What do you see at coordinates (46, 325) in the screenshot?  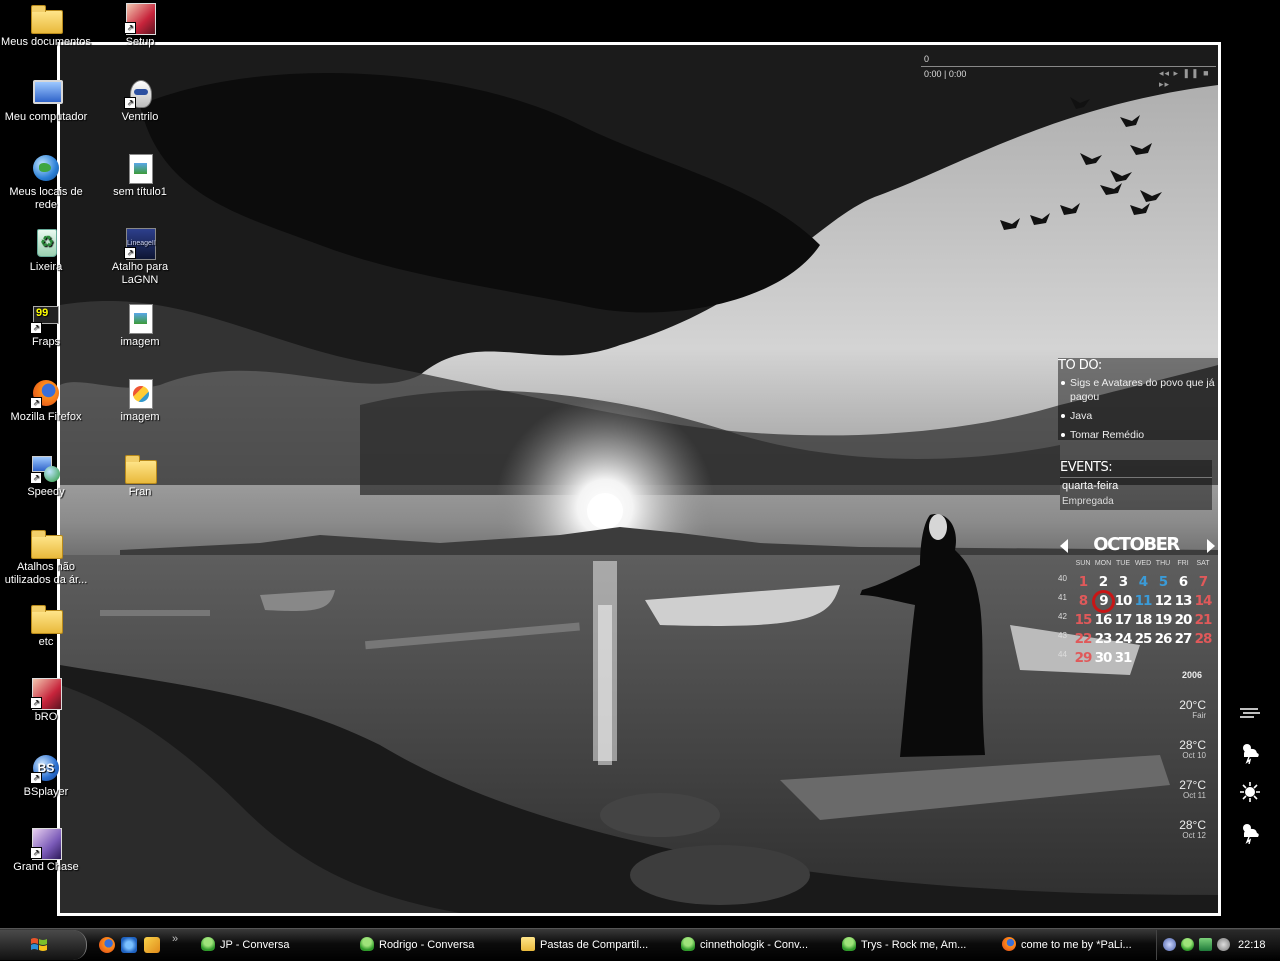 I see `desktop-icon-fraps: 99 ↗ Fraps` at bounding box center [46, 325].